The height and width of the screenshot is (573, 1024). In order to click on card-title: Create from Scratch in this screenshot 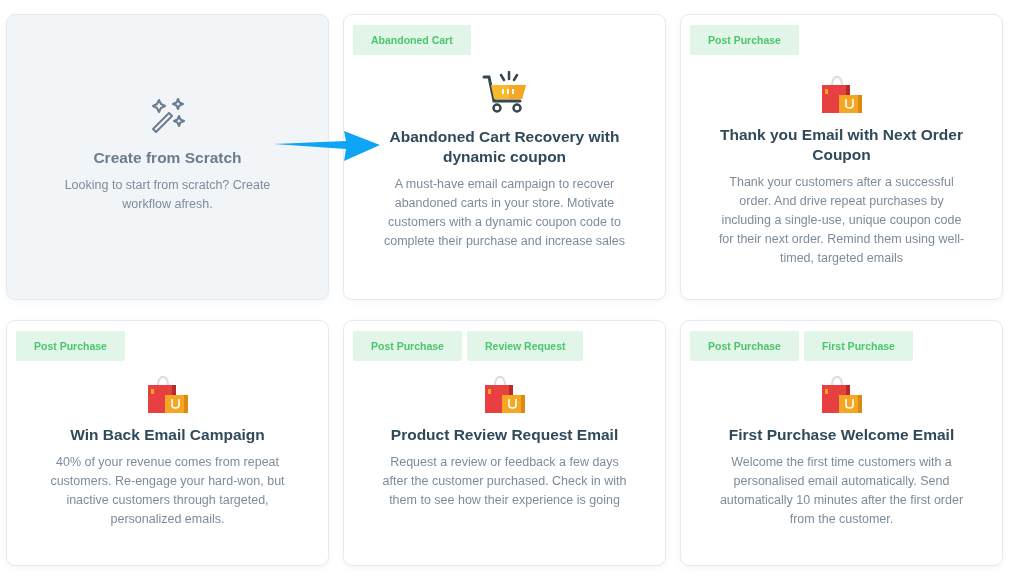, I will do `click(167, 158)`.